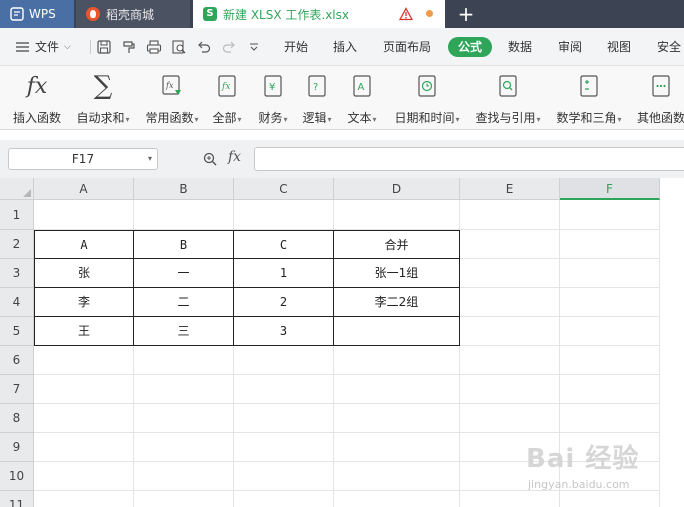  What do you see at coordinates (284, 476) in the screenshot?
I see `cell-c10` at bounding box center [284, 476].